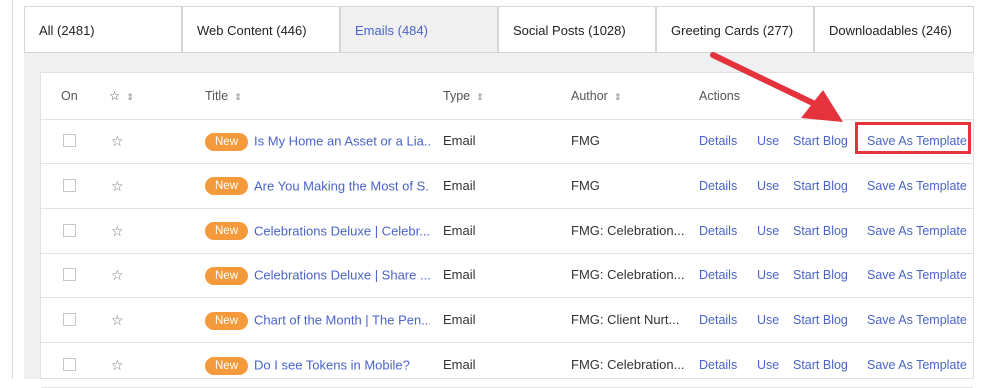 The image size is (983, 388). I want to click on header-author: Author ⇕, so click(595, 96).